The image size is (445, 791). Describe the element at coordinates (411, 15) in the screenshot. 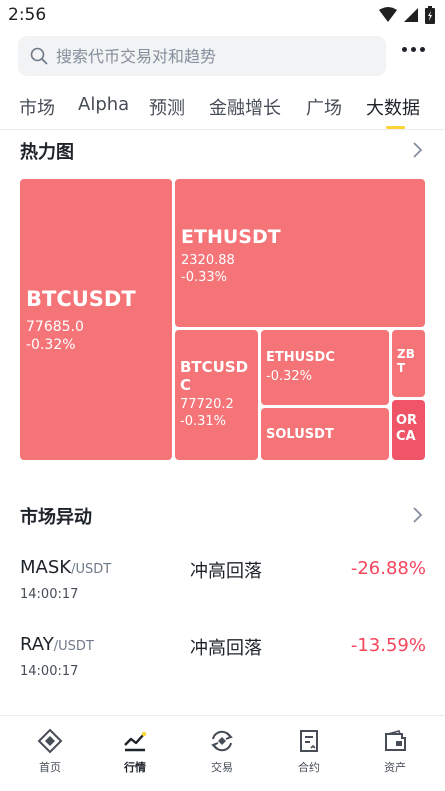

I see `cellular-signal-icon` at that location.